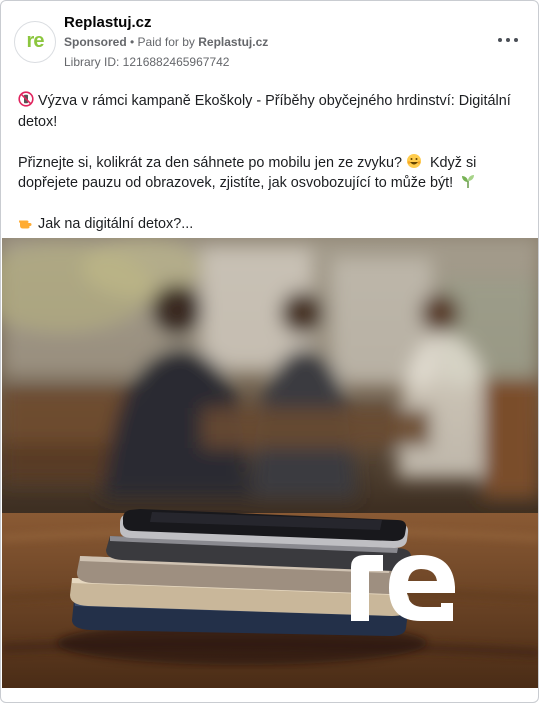 Image resolution: width=539 pixels, height=703 pixels. I want to click on paid-for-prefix: Paid for by, so click(168, 42).